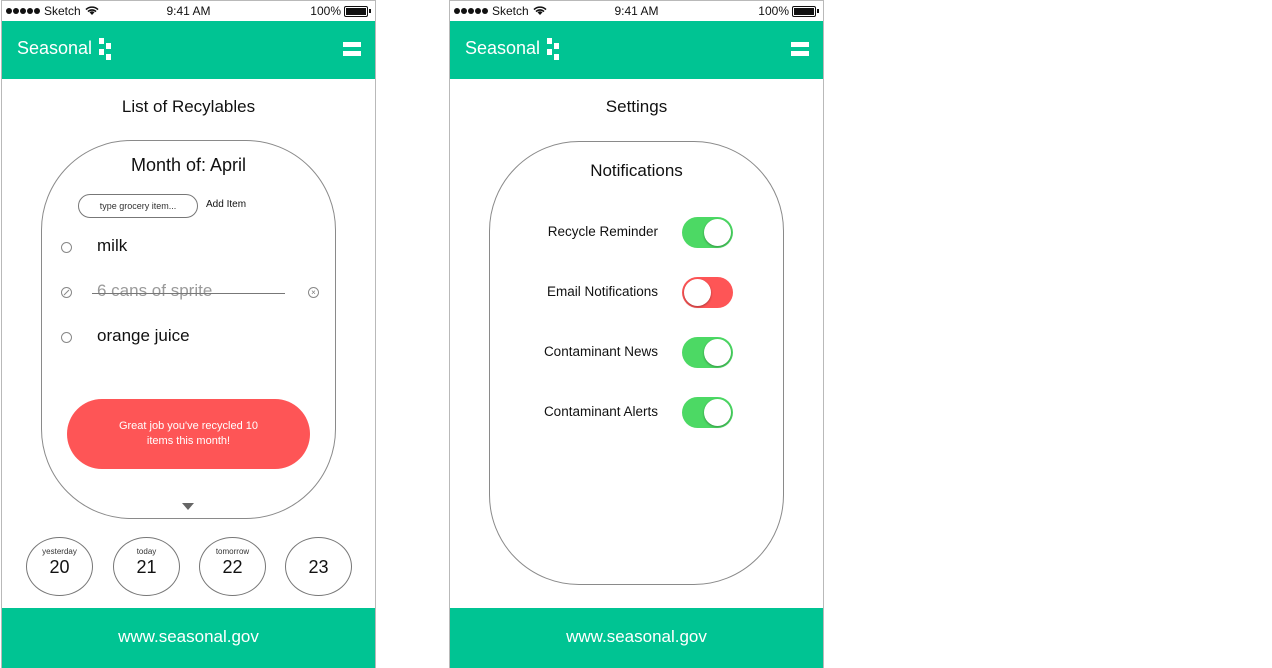 This screenshot has height=668, width=1272. I want to click on list-item-completed: 6 cans of sprite ×, so click(188, 293).